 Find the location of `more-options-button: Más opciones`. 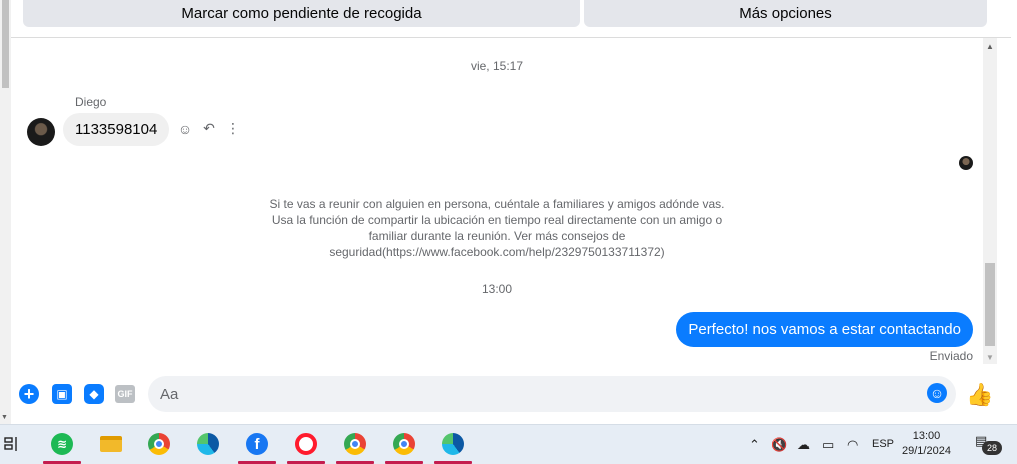

more-options-button: Más opciones is located at coordinates (785, 13).